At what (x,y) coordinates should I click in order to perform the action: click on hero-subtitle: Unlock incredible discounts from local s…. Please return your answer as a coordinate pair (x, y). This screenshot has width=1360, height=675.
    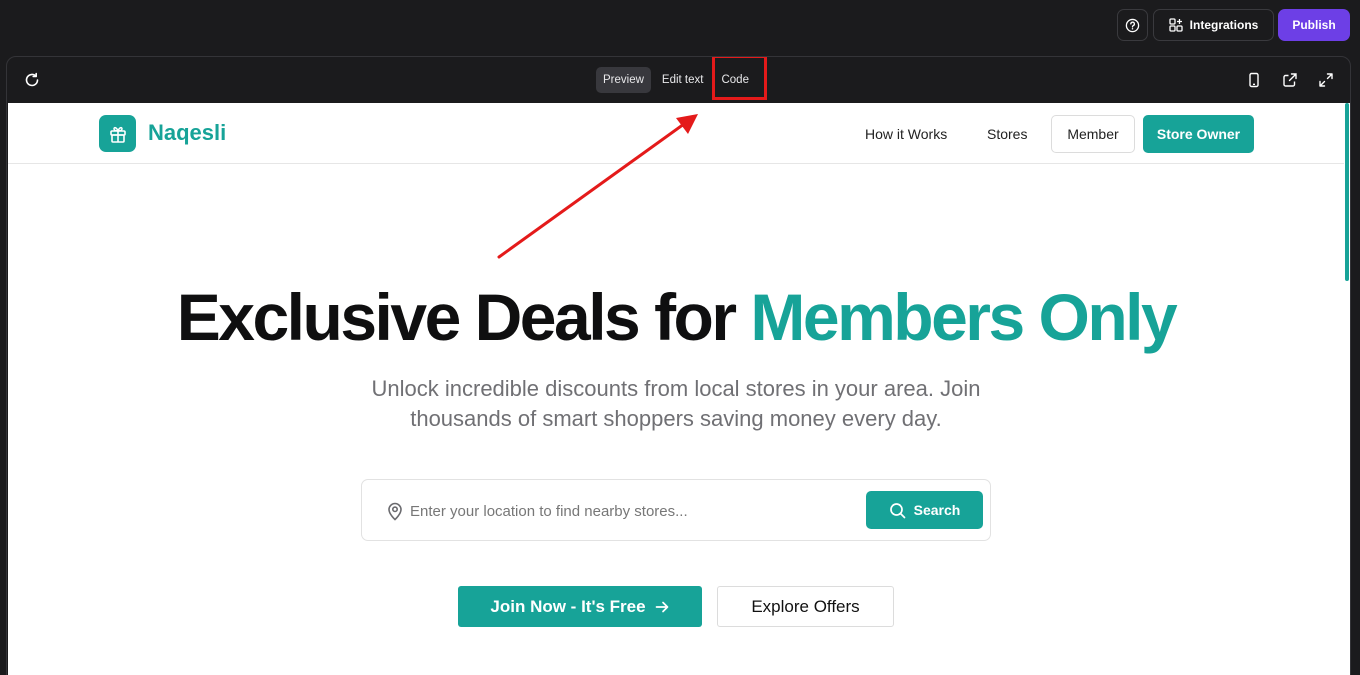
    Looking at the image, I should click on (676, 404).